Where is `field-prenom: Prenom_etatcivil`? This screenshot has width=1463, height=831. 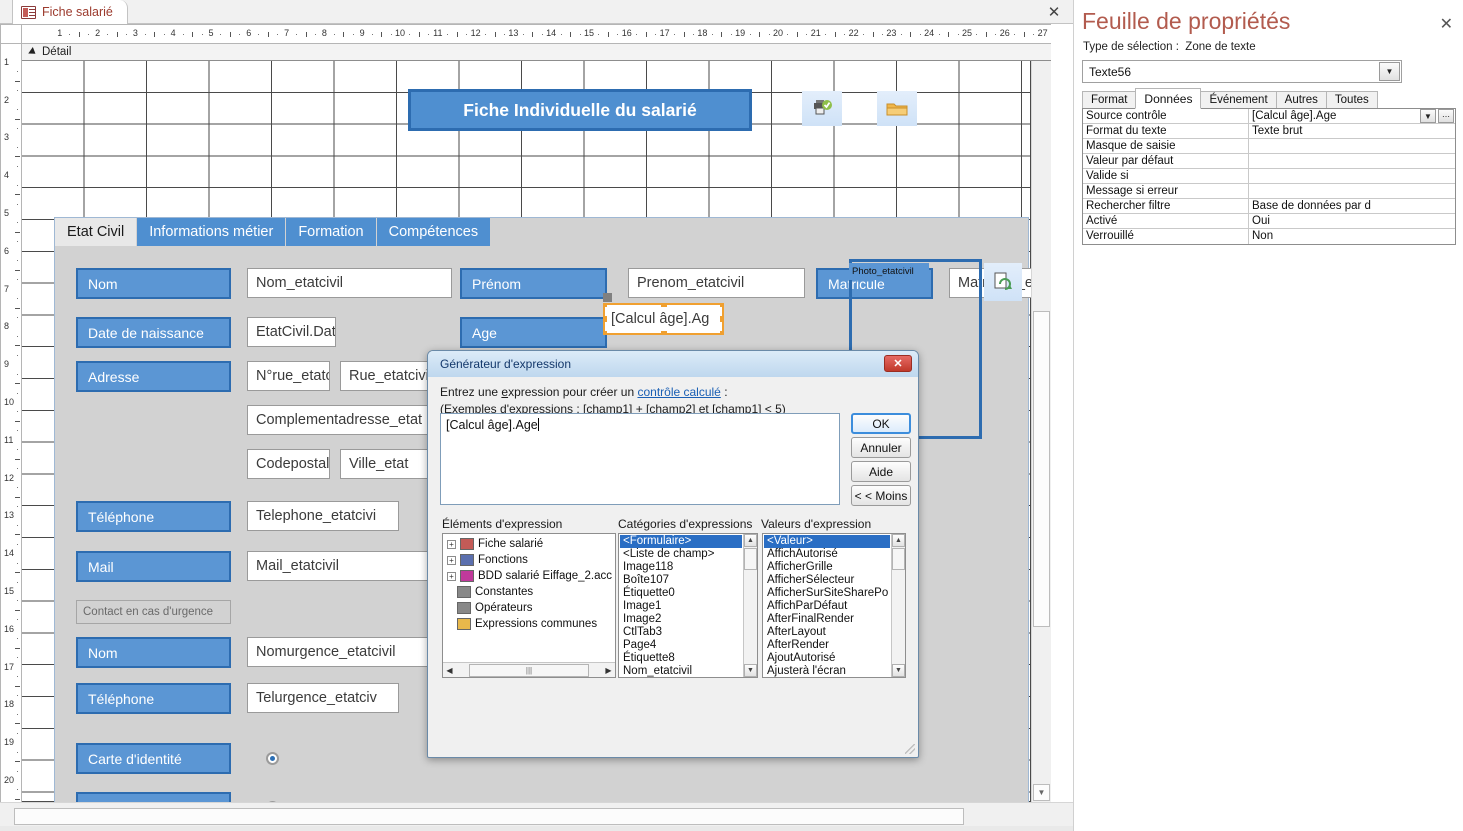 field-prenom: Prenom_etatcivil is located at coordinates (716, 283).